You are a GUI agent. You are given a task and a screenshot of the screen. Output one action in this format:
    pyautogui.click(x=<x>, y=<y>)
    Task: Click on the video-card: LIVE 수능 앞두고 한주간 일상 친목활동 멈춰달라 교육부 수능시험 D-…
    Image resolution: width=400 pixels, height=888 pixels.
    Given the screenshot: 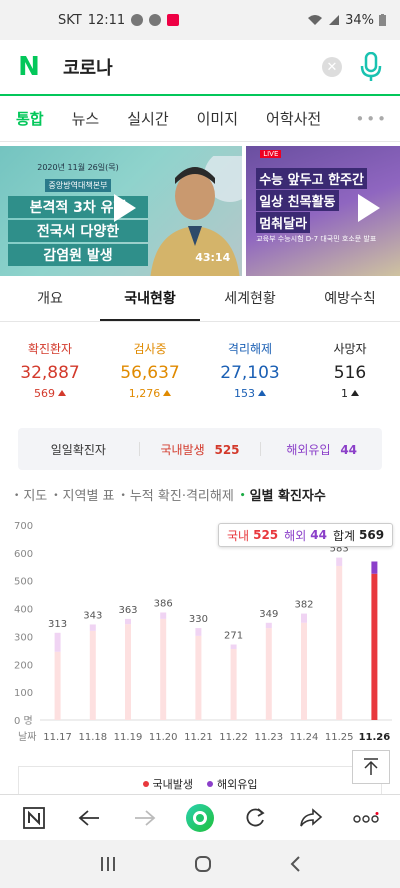 What is the action you would take?
    pyautogui.click(x=323, y=211)
    